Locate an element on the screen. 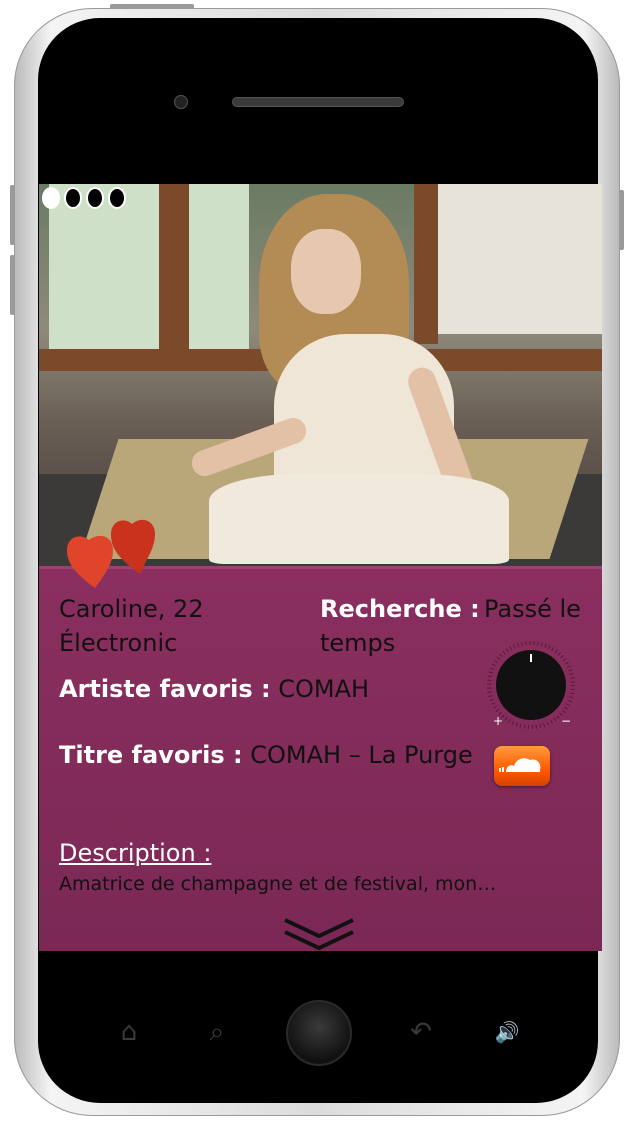 This screenshot has height=1121, width=632. photo-page-indicator is located at coordinates (84, 198).